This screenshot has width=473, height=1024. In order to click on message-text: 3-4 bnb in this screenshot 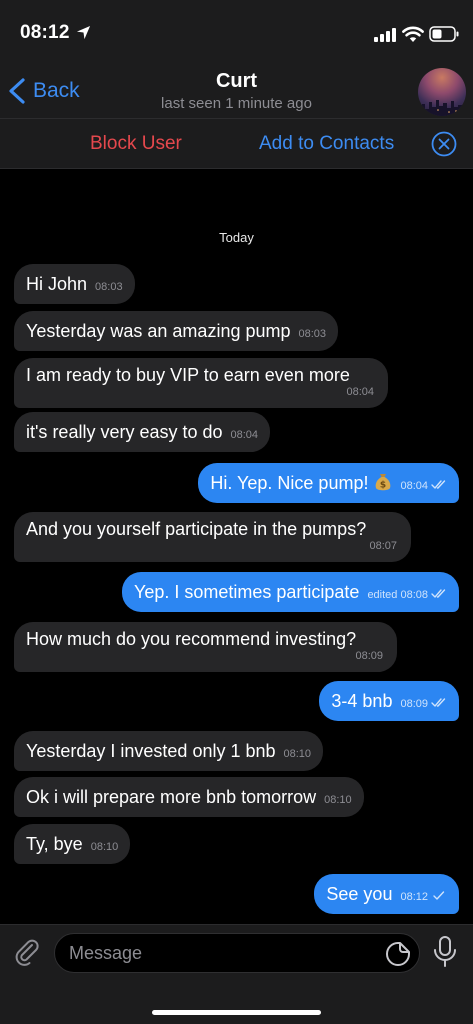, I will do `click(362, 701)`.